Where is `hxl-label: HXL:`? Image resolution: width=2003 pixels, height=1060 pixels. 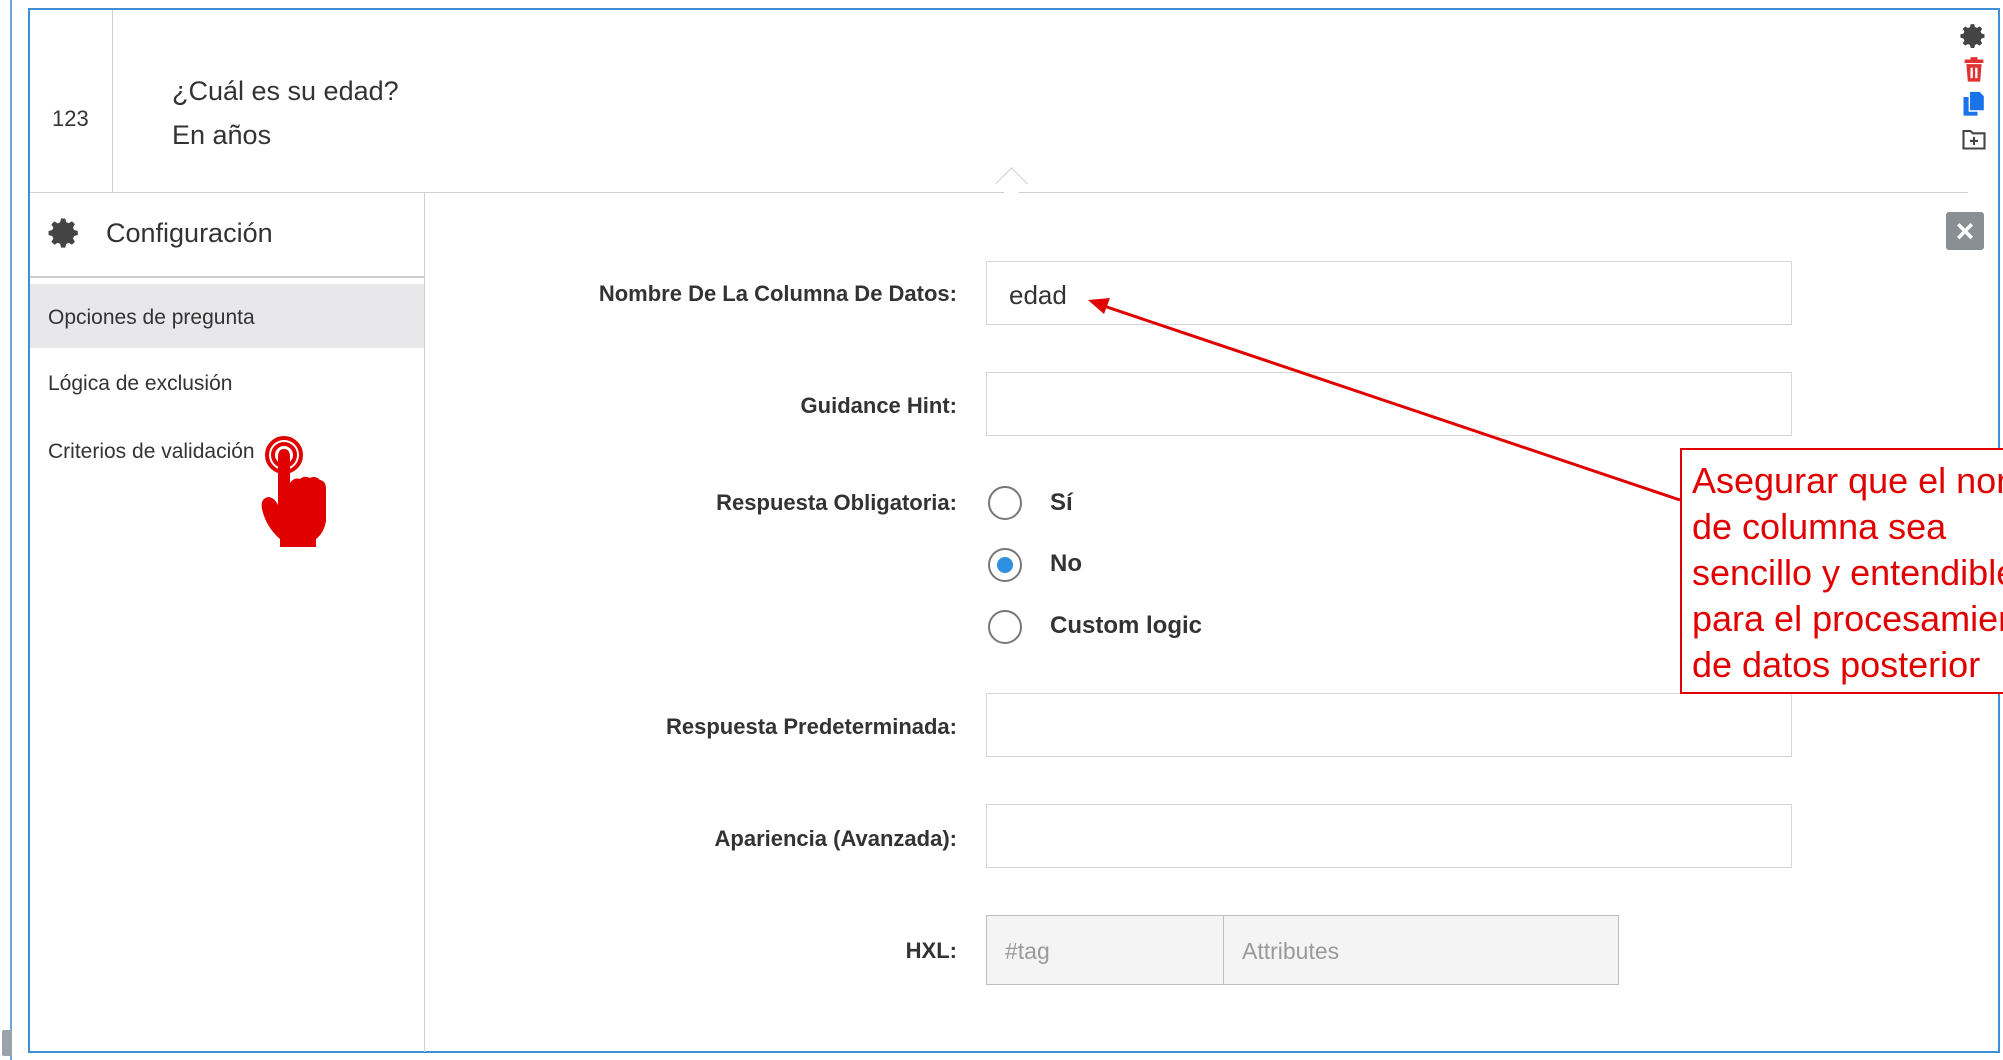 hxl-label: HXL: is located at coordinates (931, 950).